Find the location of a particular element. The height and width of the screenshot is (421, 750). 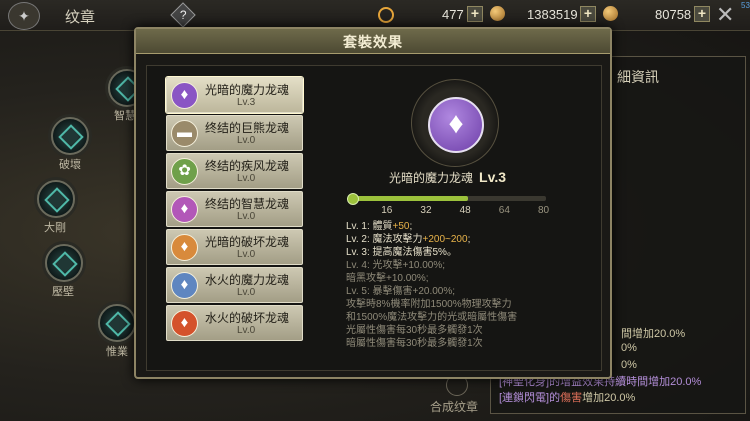

set-effect-line: 暗屬性傷害每30秒最多觸發1次 is located at coordinates (414, 343).